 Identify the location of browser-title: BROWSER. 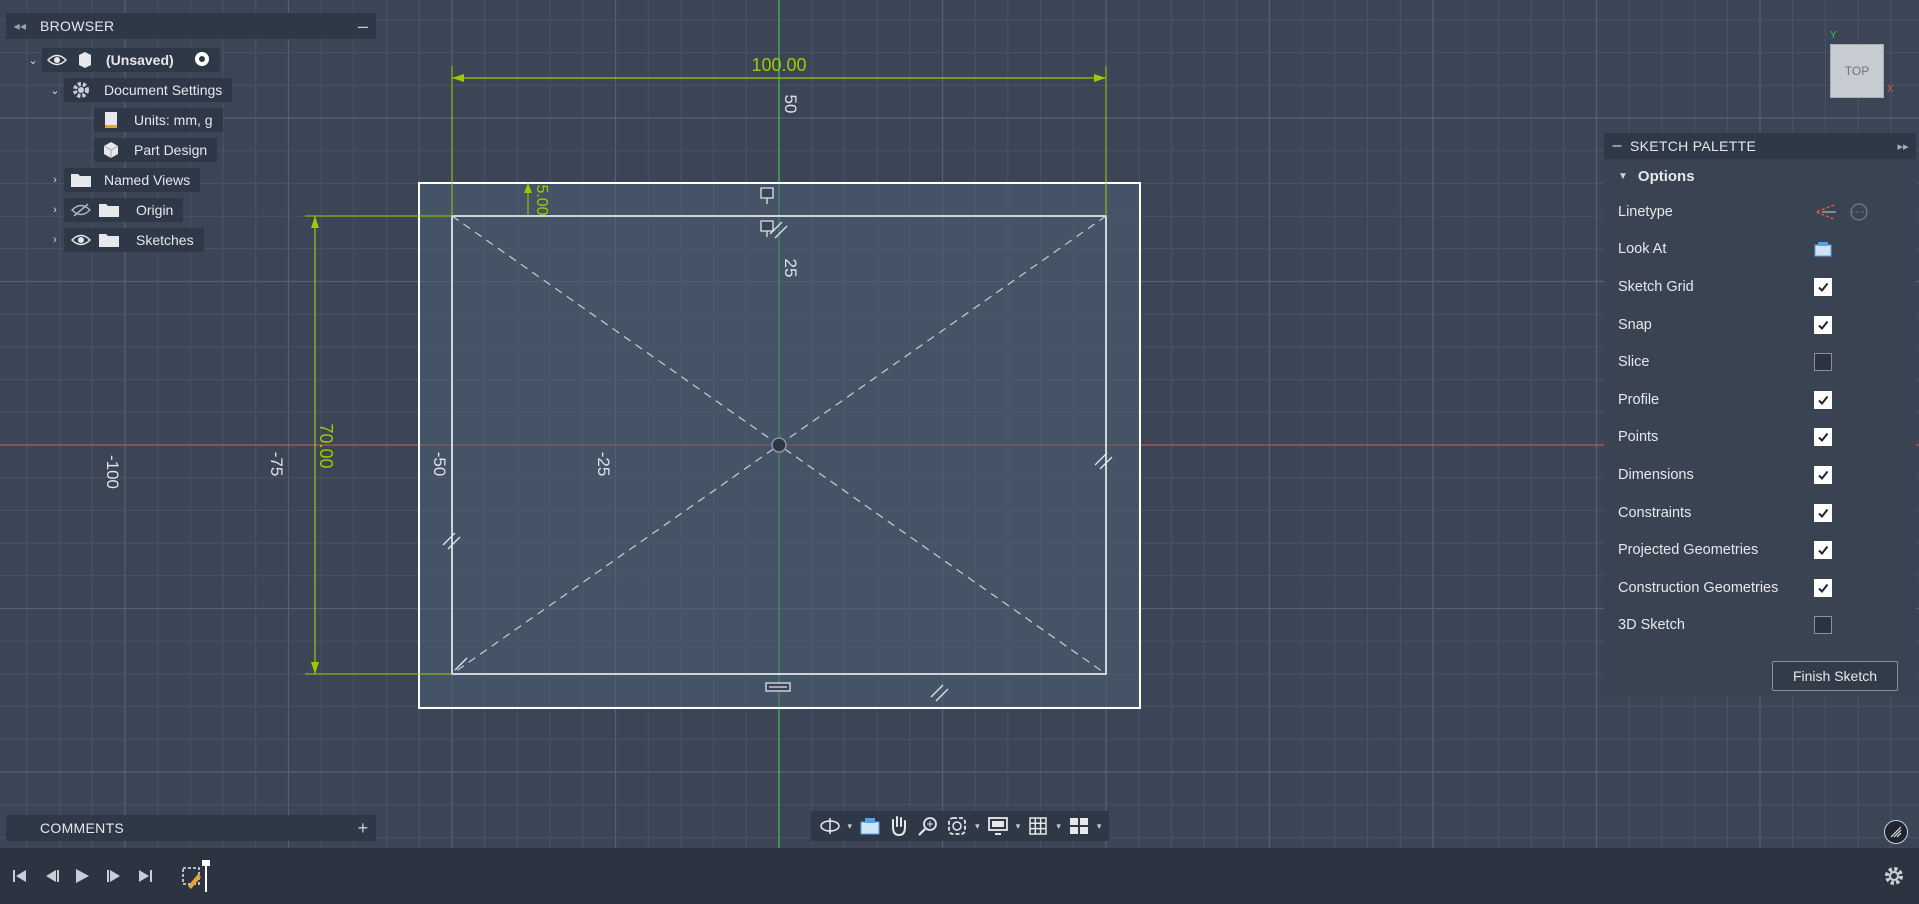
(77, 26).